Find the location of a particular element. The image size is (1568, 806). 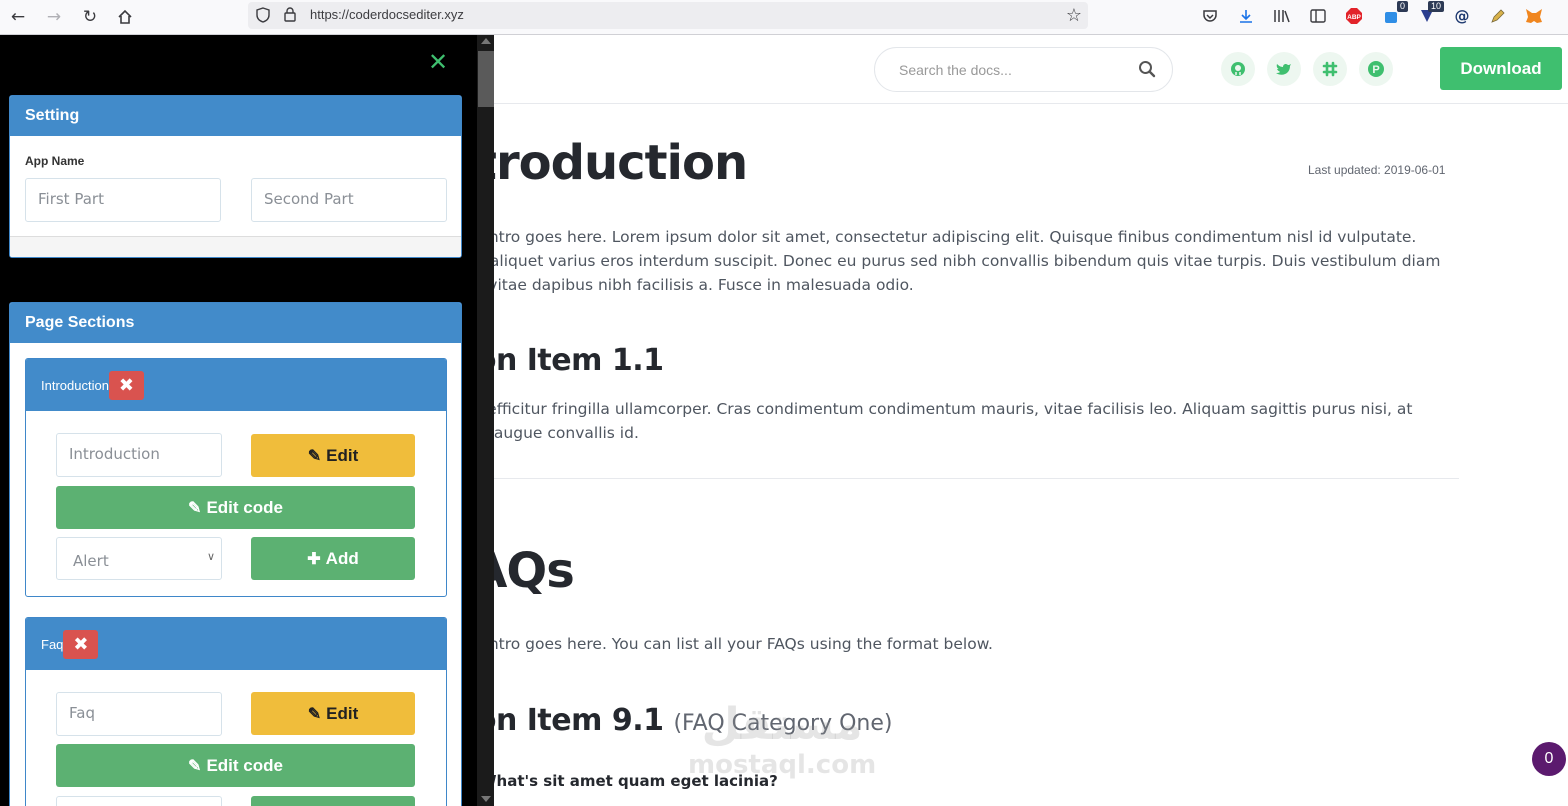

svg-text: P is located at coordinates (1375, 70).